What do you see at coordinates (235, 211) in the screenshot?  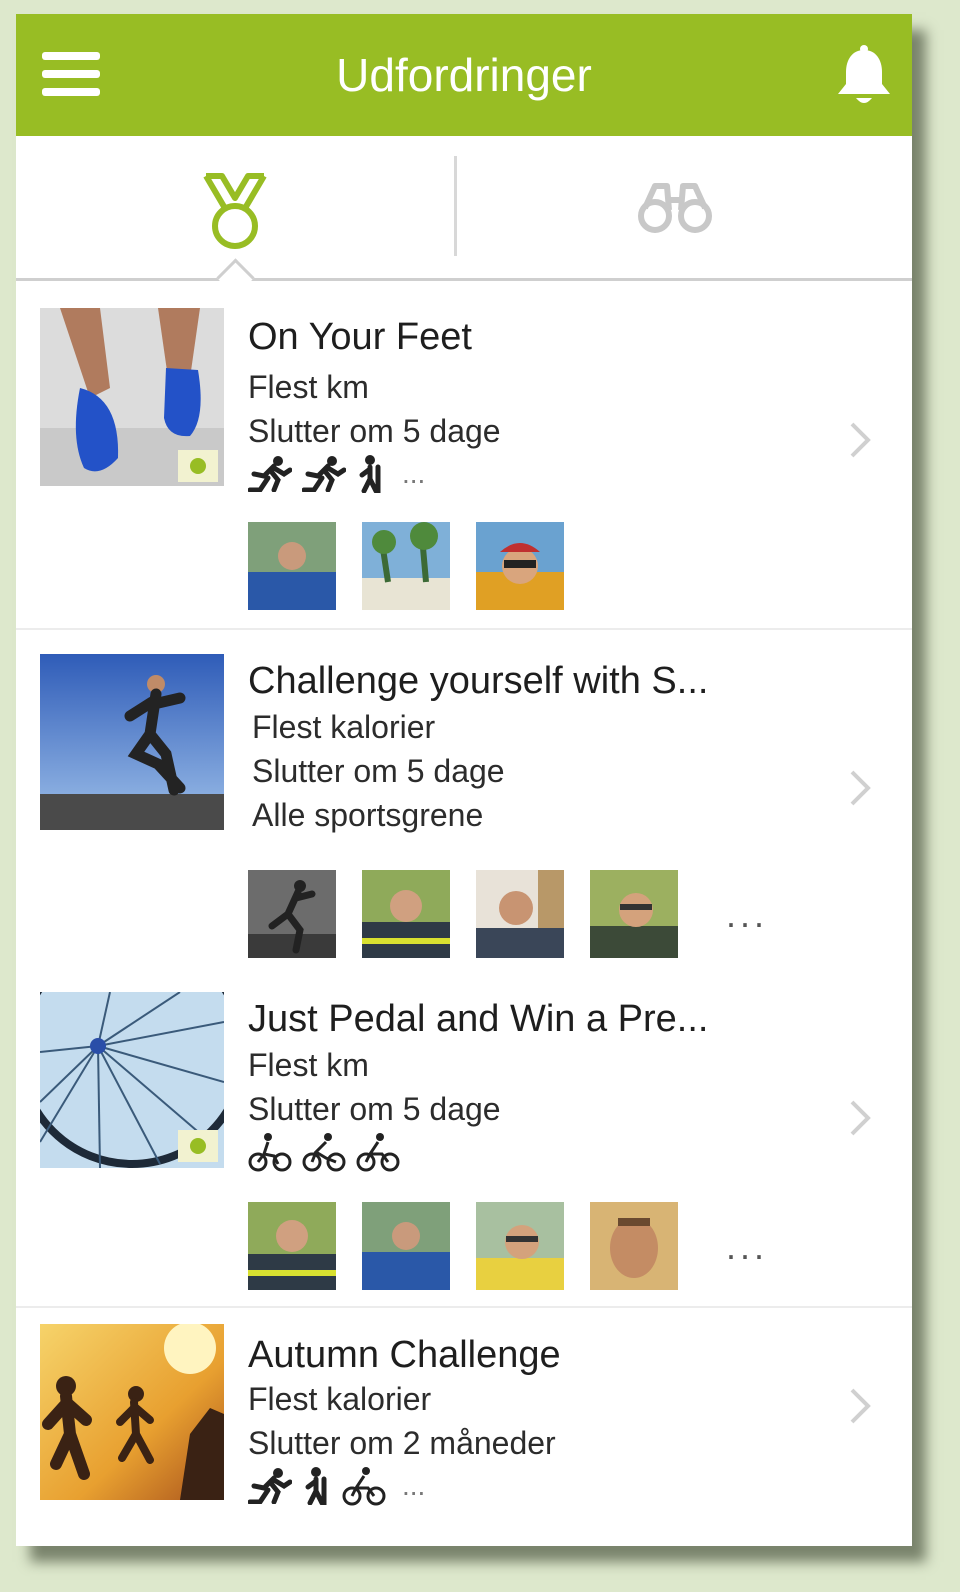 I see `medal-icon` at bounding box center [235, 211].